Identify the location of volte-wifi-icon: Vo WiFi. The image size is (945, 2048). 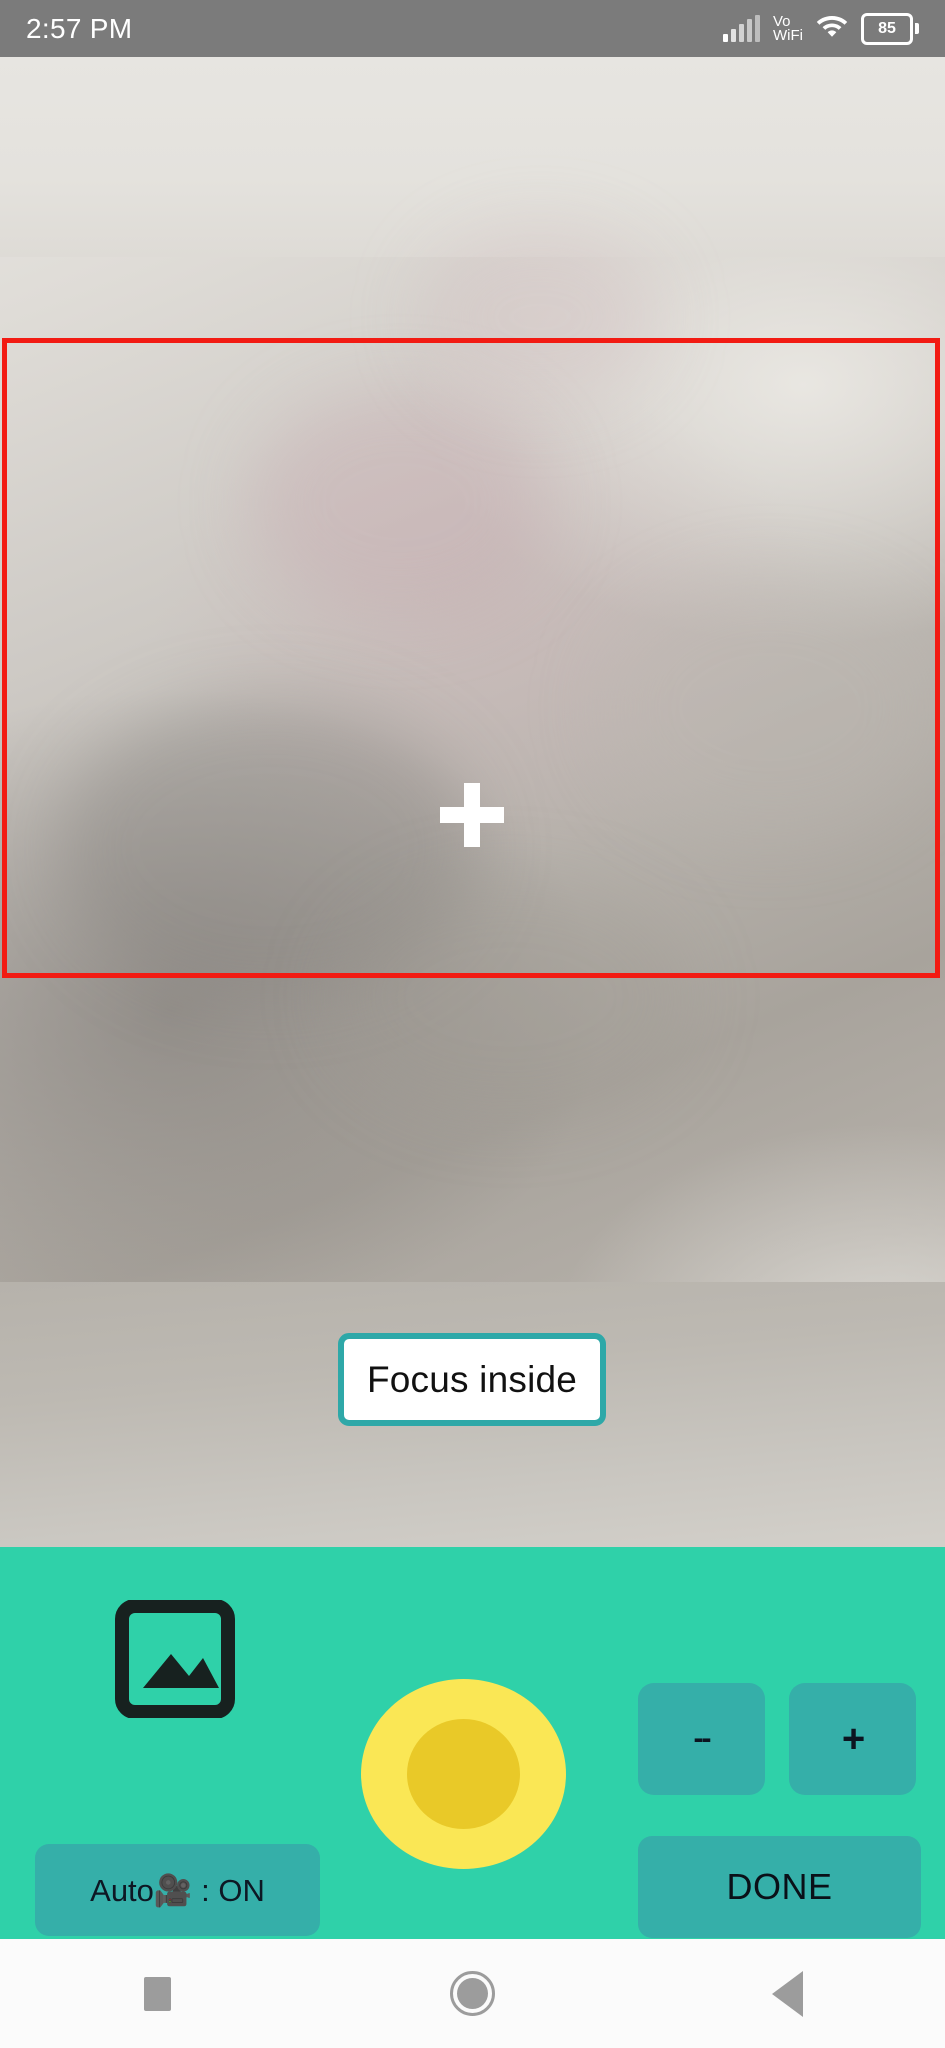
(788, 29).